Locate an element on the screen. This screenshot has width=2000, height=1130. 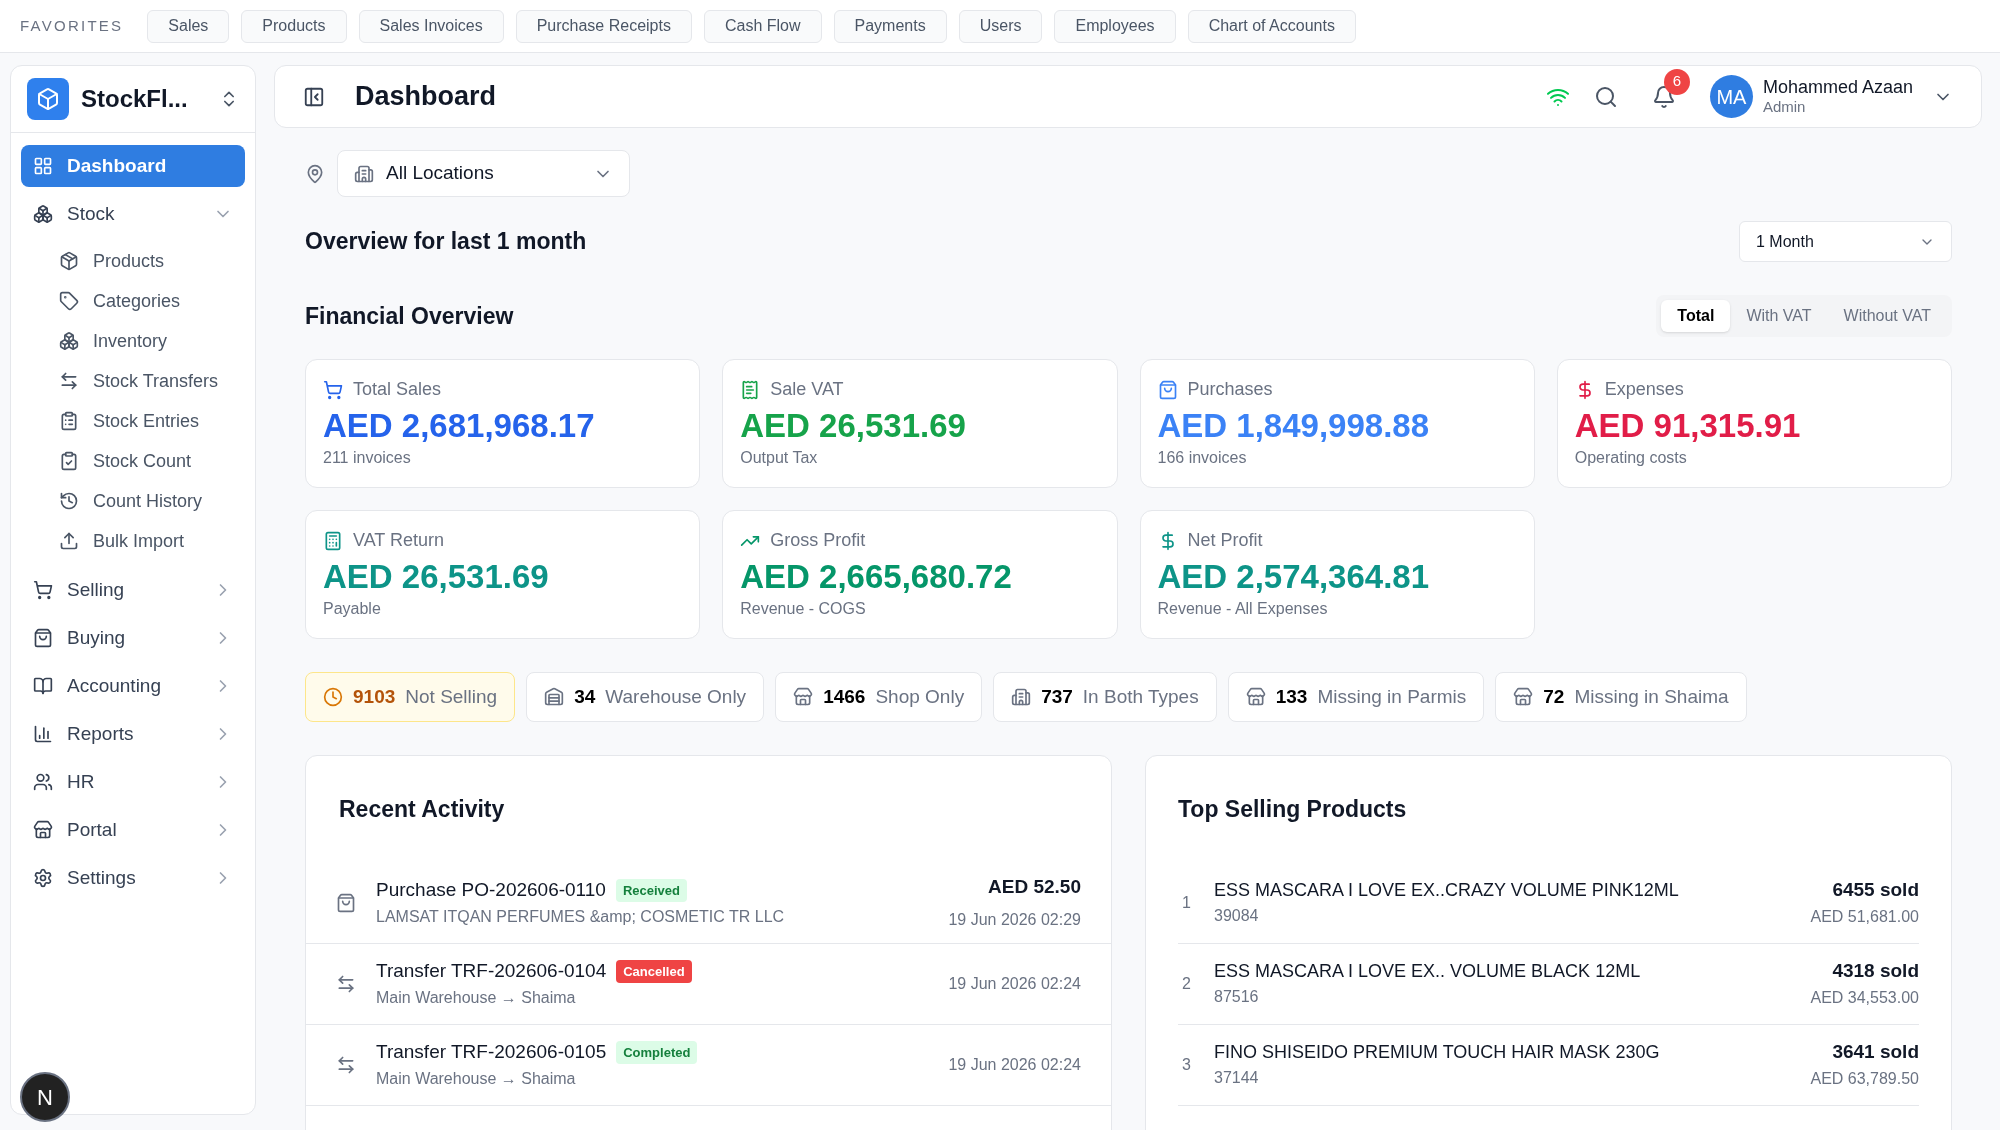
sidebar-subitem: Products is located at coordinates (152, 261).